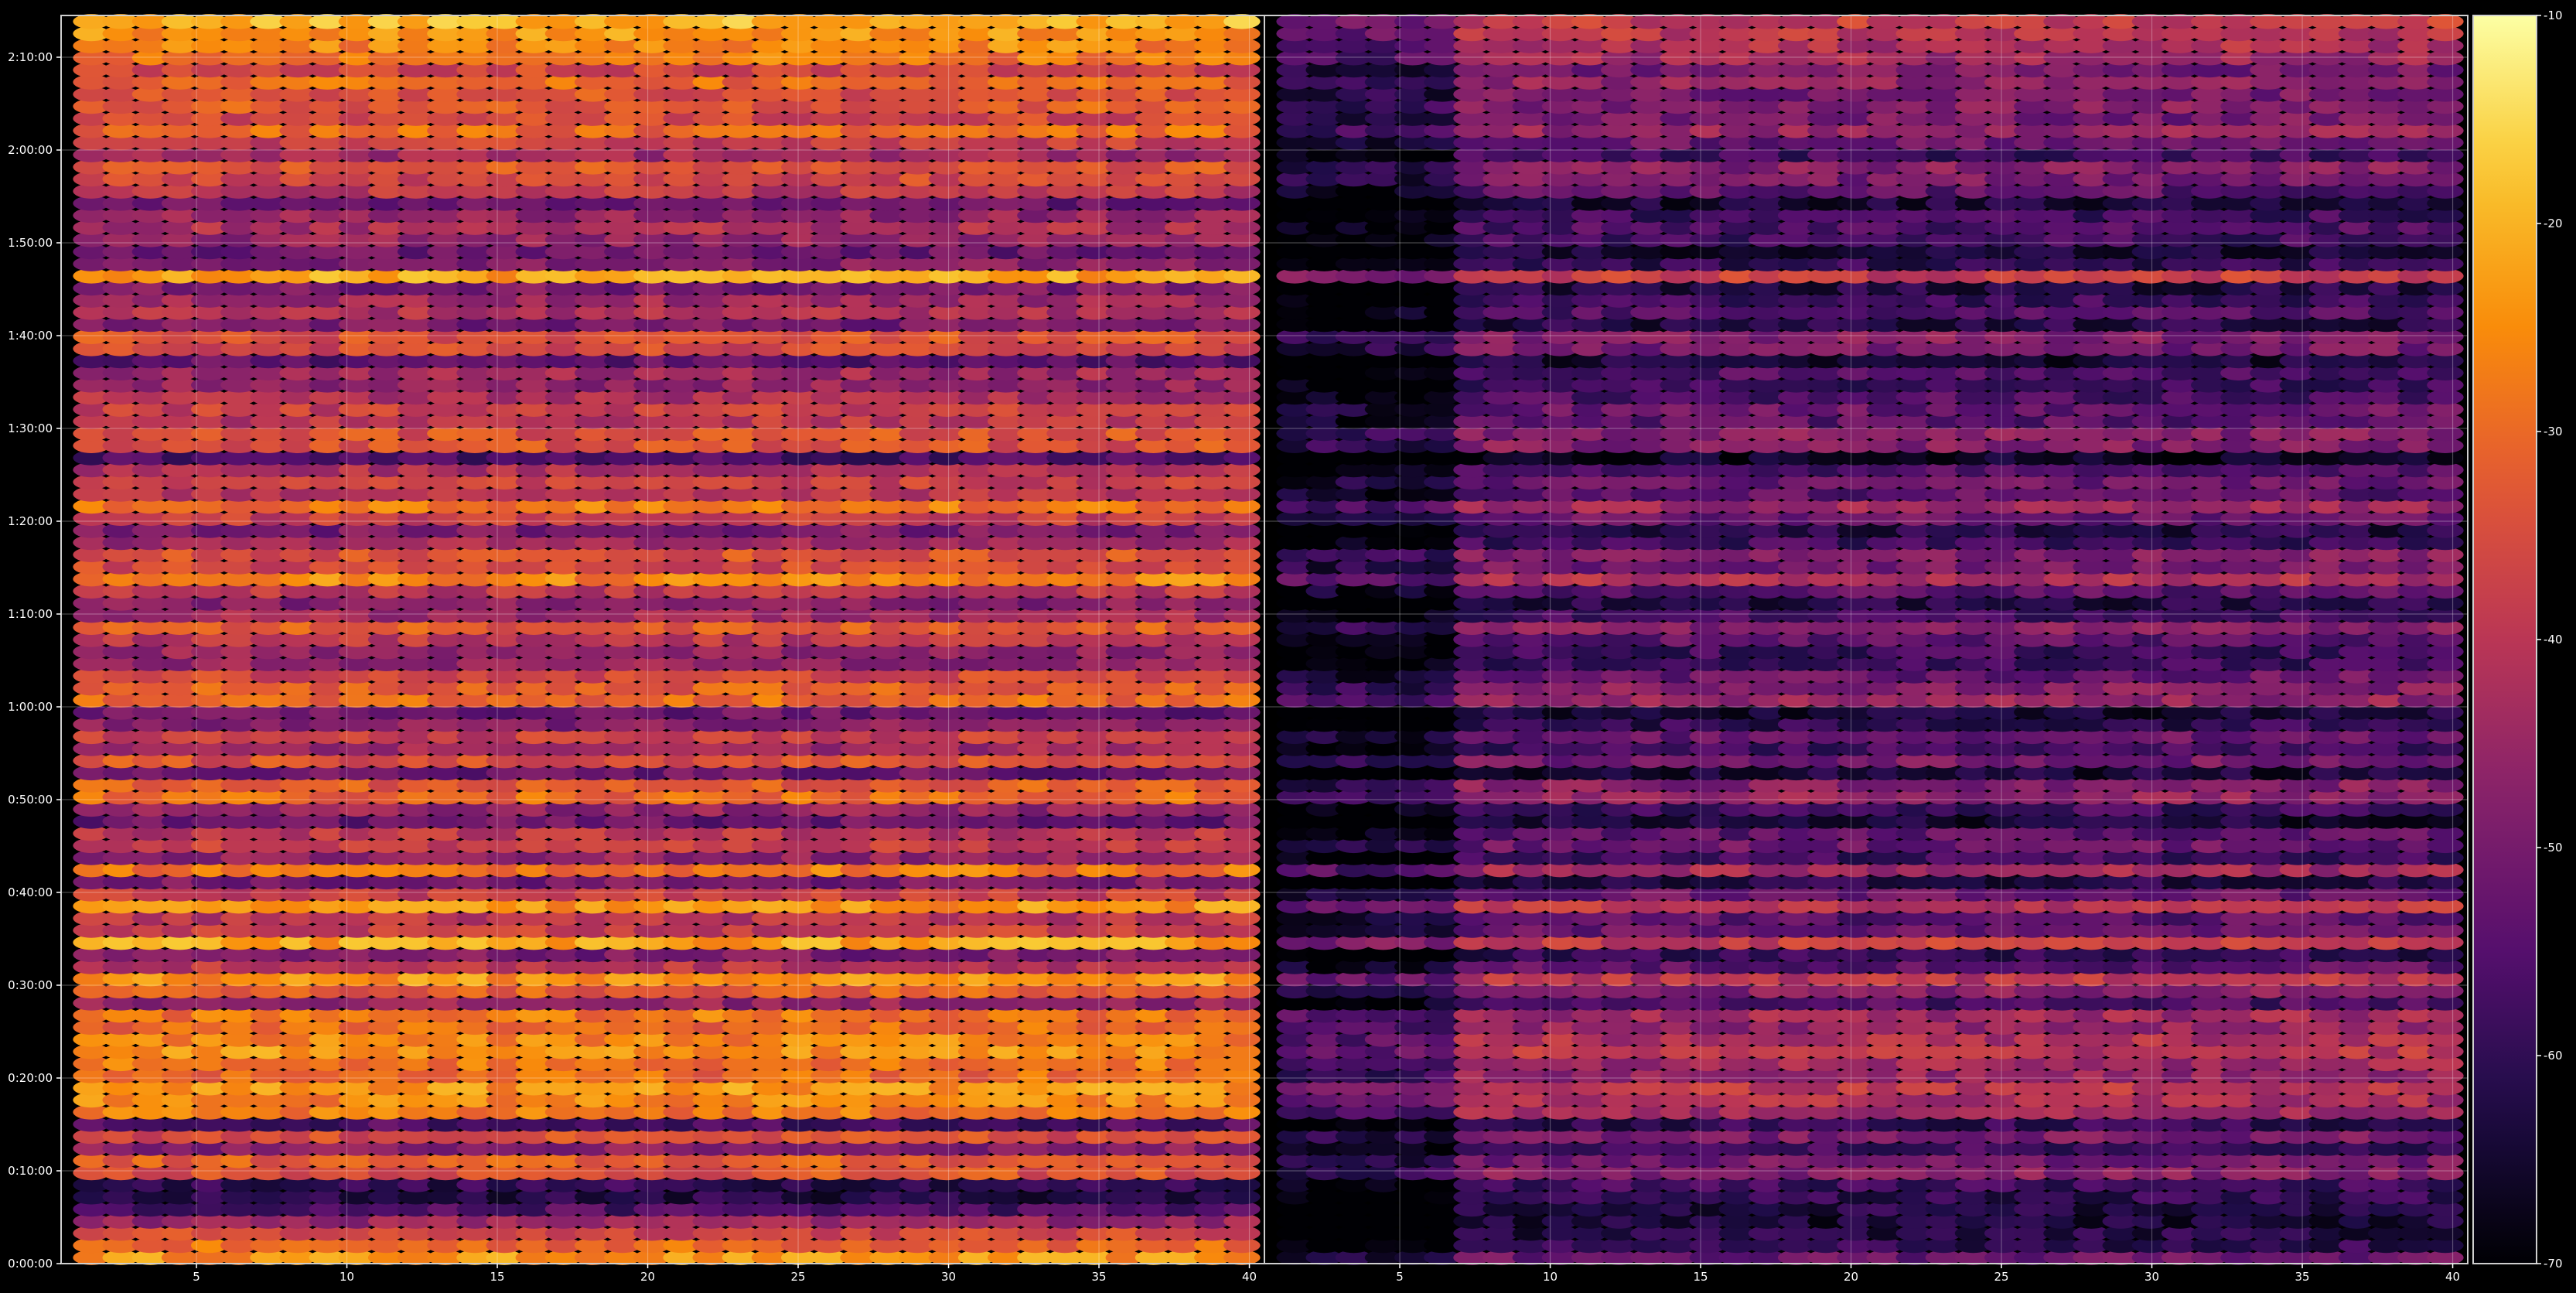  I want to click on x-tick-label: 5, so click(196, 1277).